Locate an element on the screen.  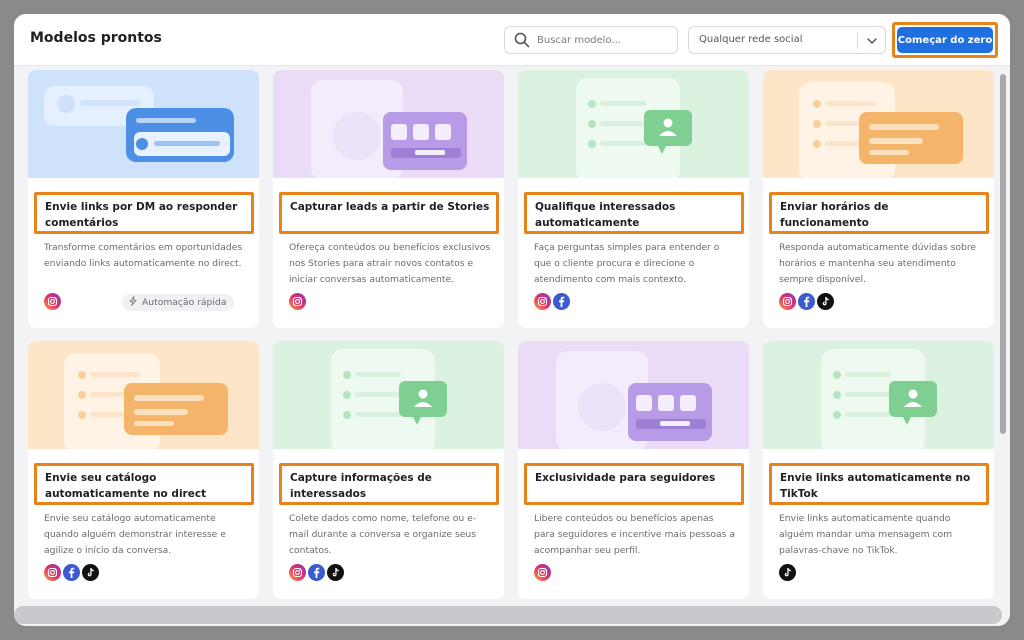
search-input is located at coordinates (602, 40).